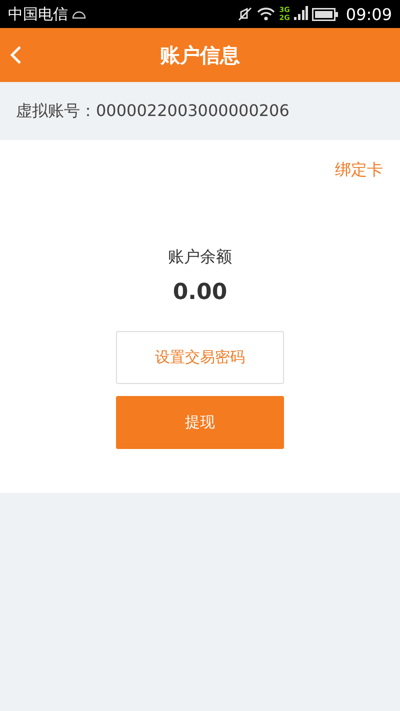 This screenshot has width=400, height=711. Describe the element at coordinates (245, 14) in the screenshot. I see `mute-icon` at that location.